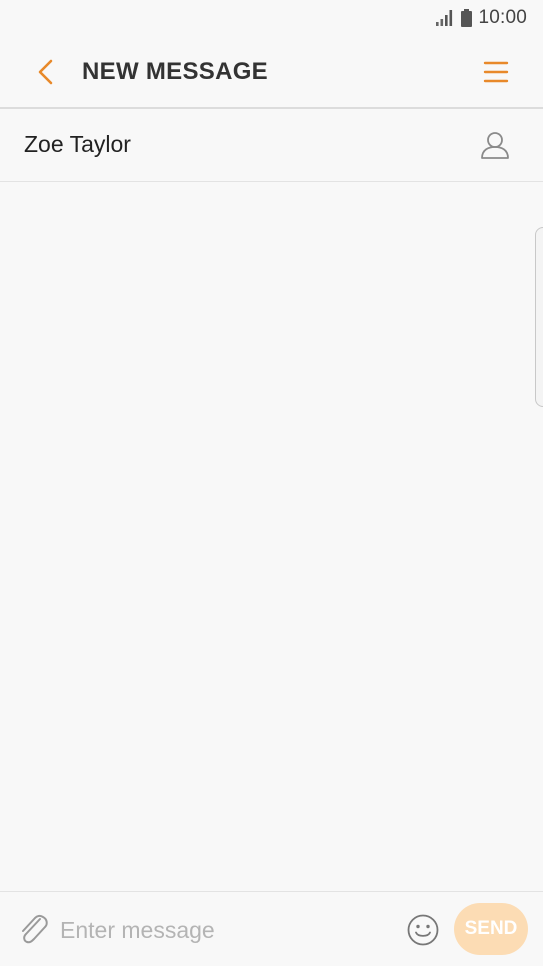 The height and width of the screenshot is (966, 543). What do you see at coordinates (271, 72) in the screenshot?
I see `app-bar: NEW MESSAGE` at bounding box center [271, 72].